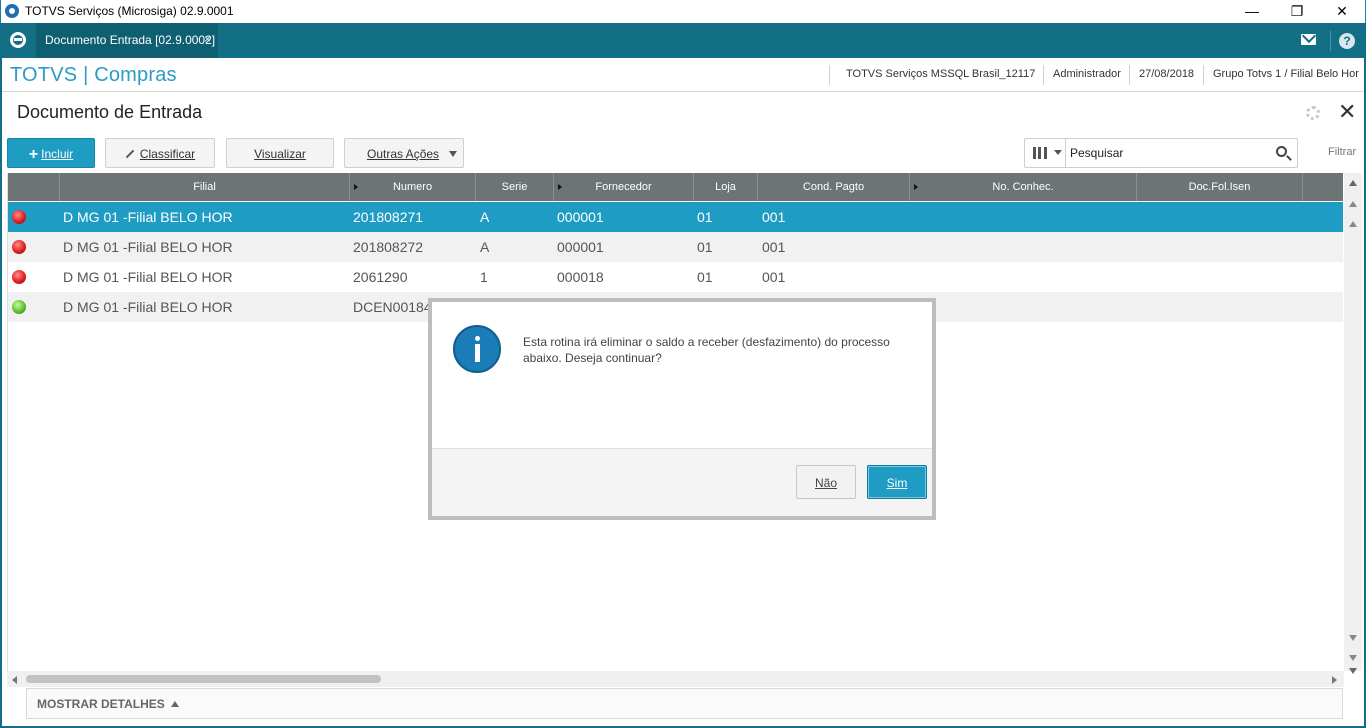  I want to click on tabbar-divider, so click(1330, 41).